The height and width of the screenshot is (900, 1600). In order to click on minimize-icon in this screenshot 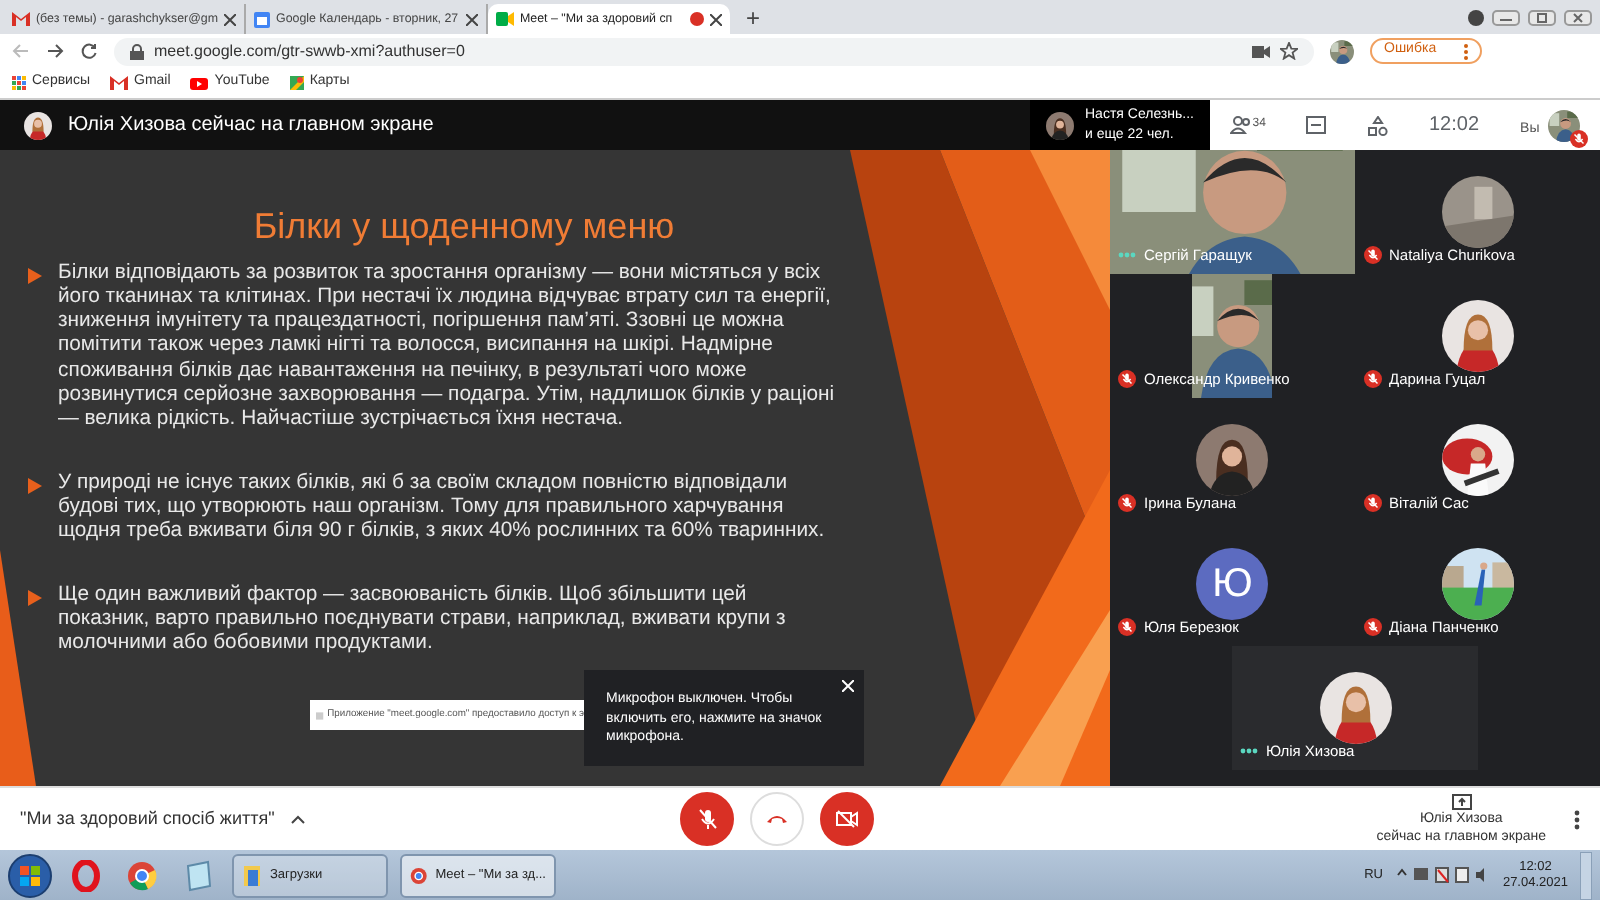, I will do `click(1506, 18)`.